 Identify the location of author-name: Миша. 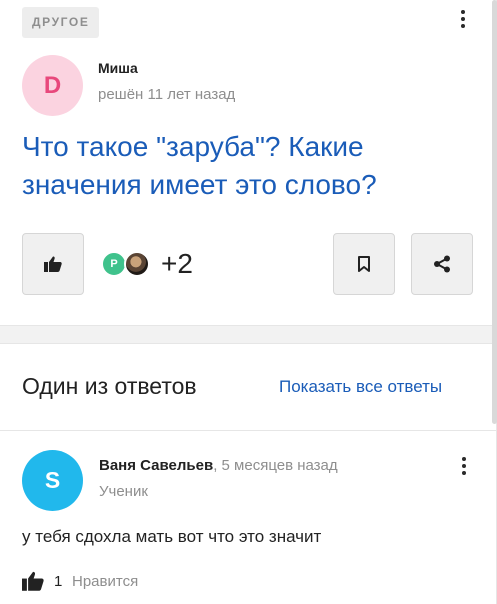
(118, 68).